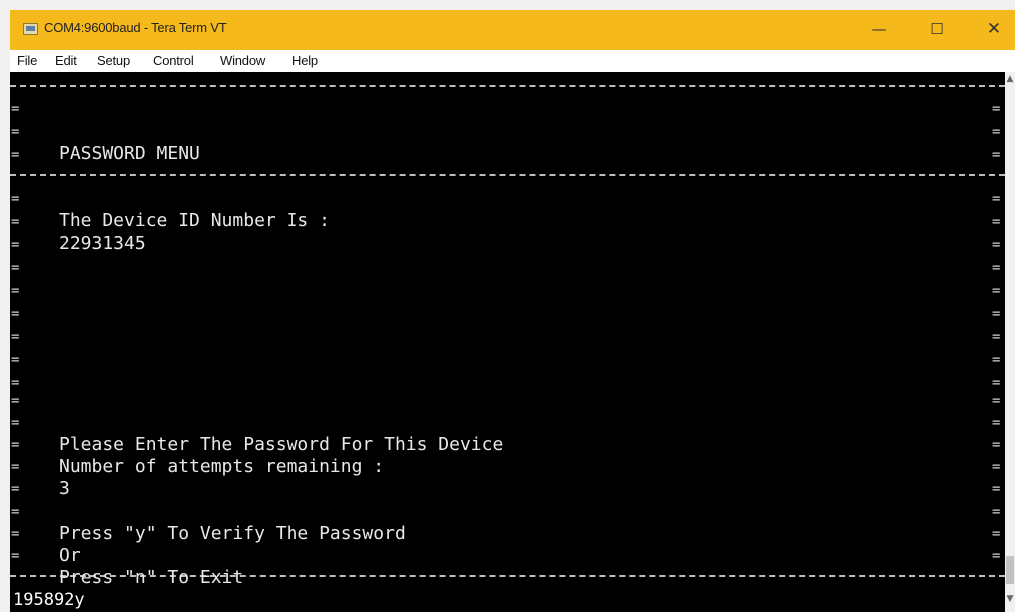 The height and width of the screenshot is (612, 1015). I want to click on terminal-app-icon, so click(30, 29).